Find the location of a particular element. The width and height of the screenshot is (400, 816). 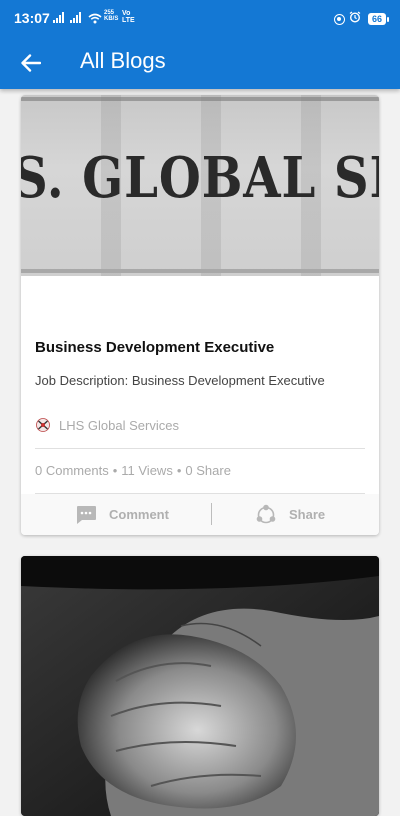

blog-title: Business Development Executive is located at coordinates (154, 347).